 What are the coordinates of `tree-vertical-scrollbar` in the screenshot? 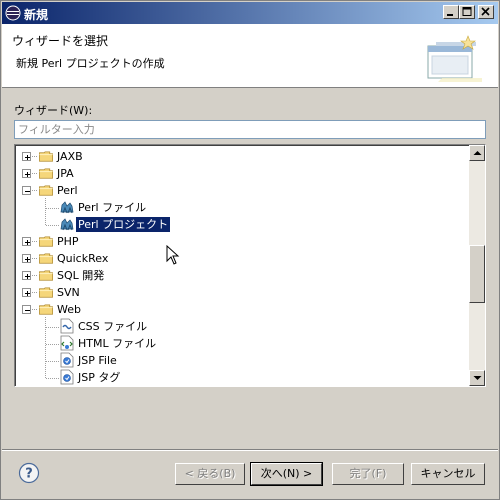 It's located at (477, 265).